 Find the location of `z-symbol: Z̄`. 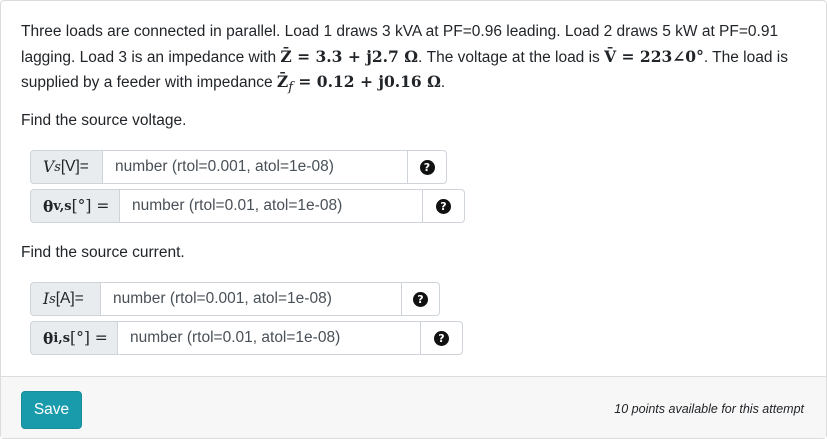

z-symbol: Z̄ is located at coordinates (286, 56).